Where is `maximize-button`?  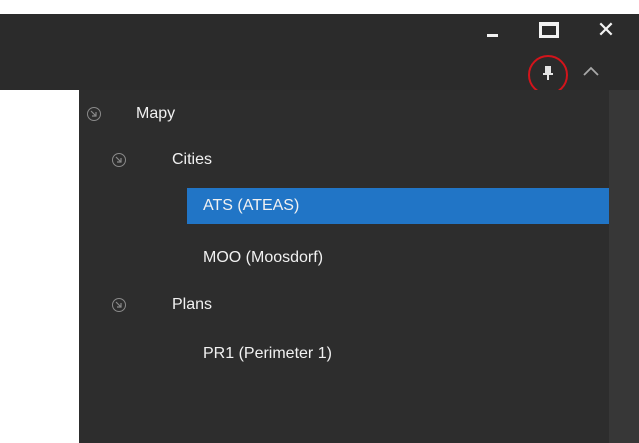 maximize-button is located at coordinates (549, 30).